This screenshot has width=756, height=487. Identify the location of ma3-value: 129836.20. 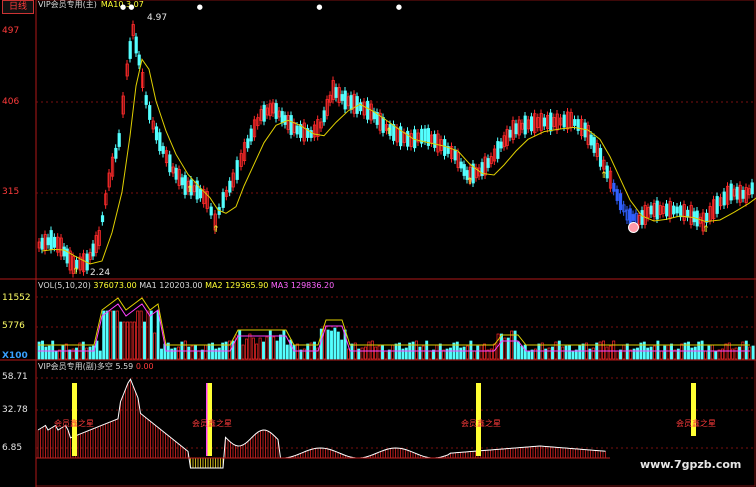
(312, 285).